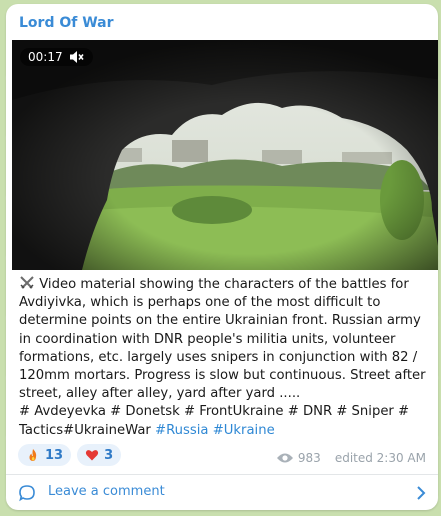 The image size is (441, 516). Describe the element at coordinates (109, 455) in the screenshot. I see `reaction-heart-count: 3` at that location.